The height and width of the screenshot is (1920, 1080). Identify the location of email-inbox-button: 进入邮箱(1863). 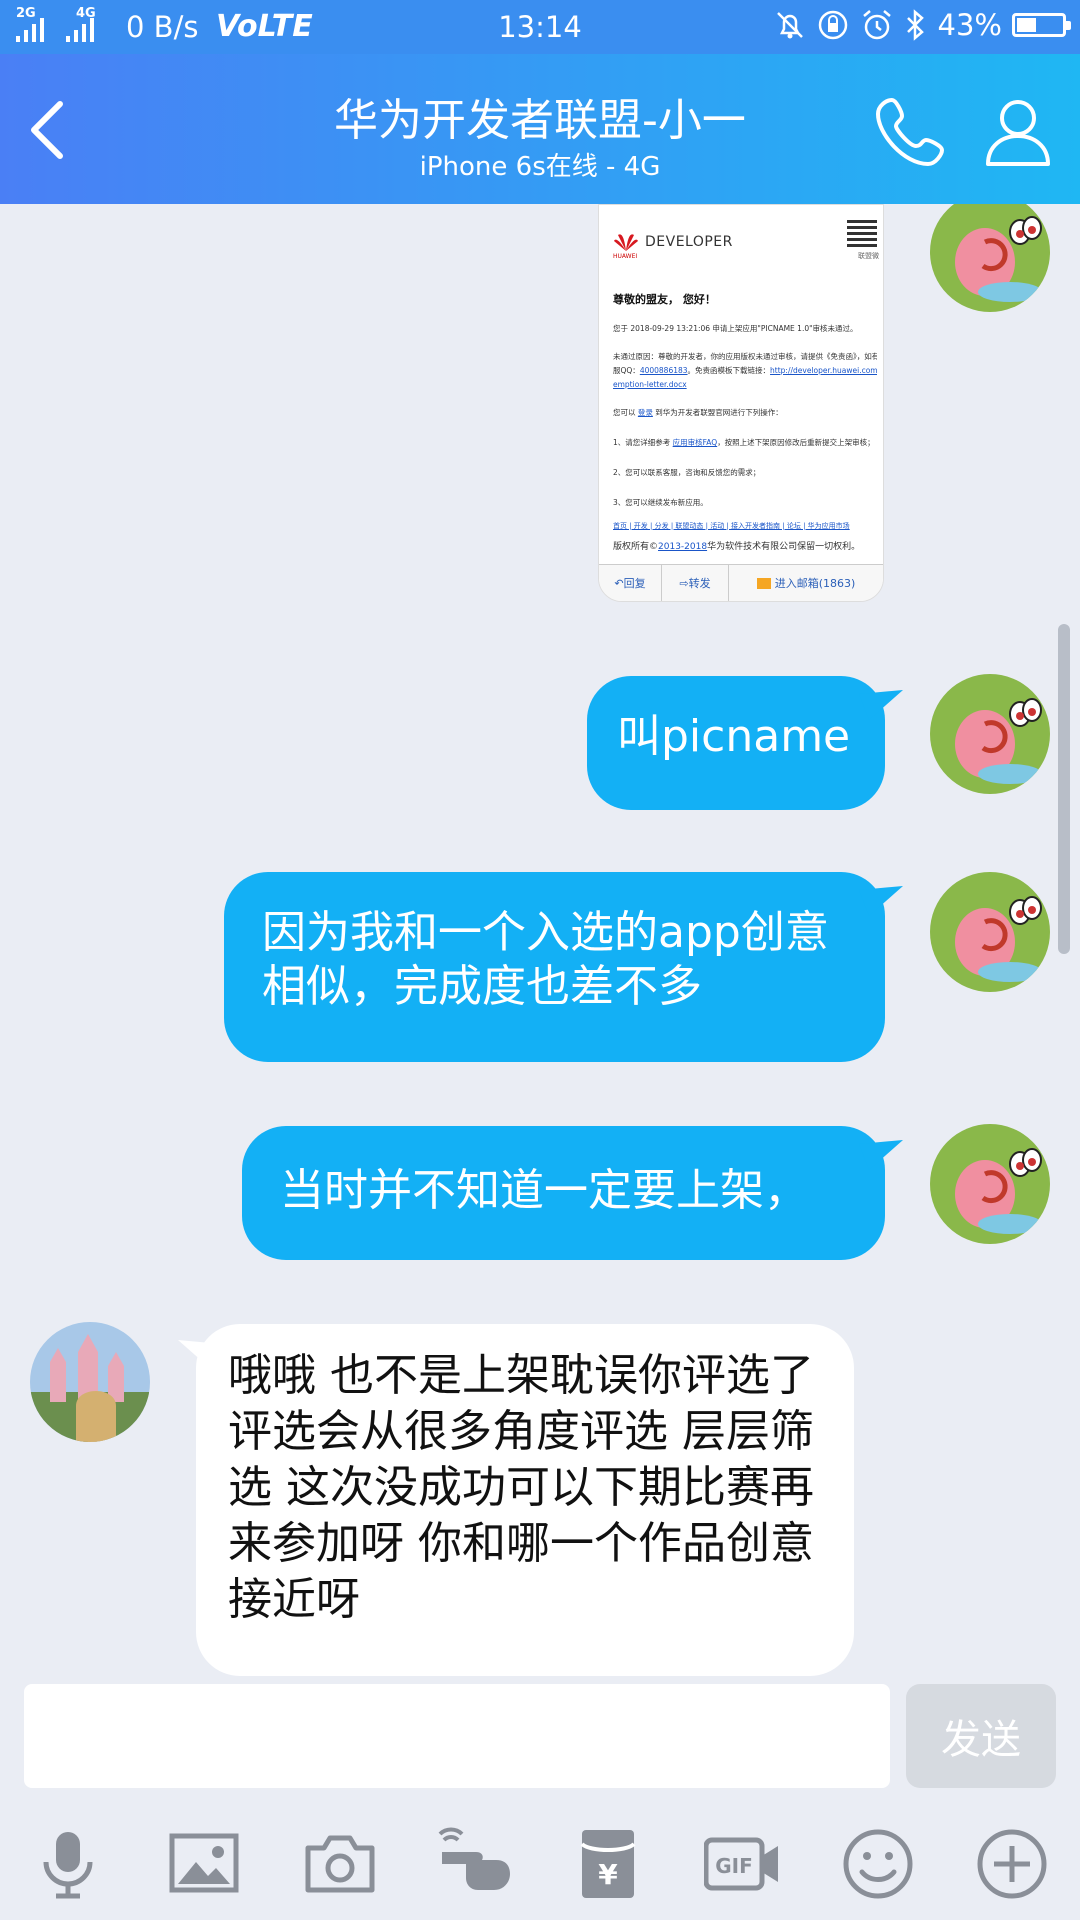
(806, 583).